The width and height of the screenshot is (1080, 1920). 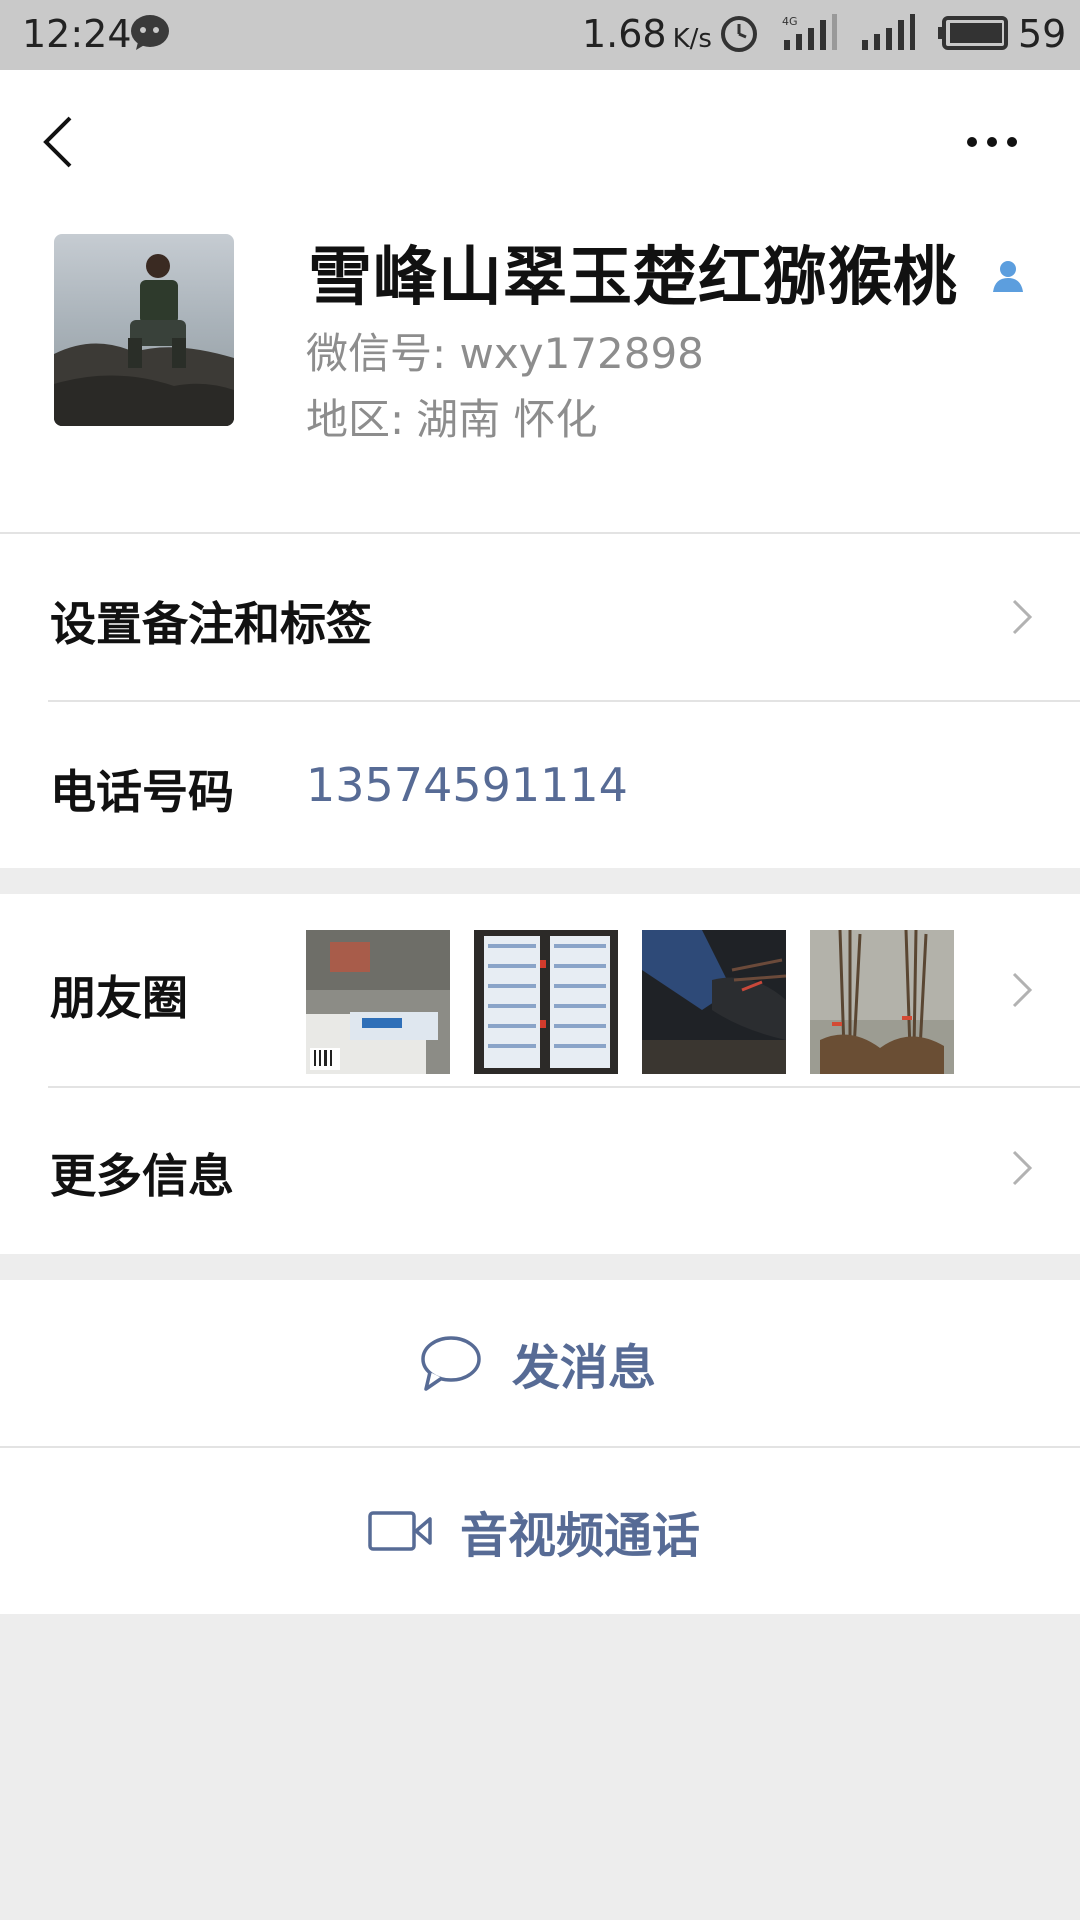 What do you see at coordinates (451, 1363) in the screenshot?
I see `chat-bubble-icon` at bounding box center [451, 1363].